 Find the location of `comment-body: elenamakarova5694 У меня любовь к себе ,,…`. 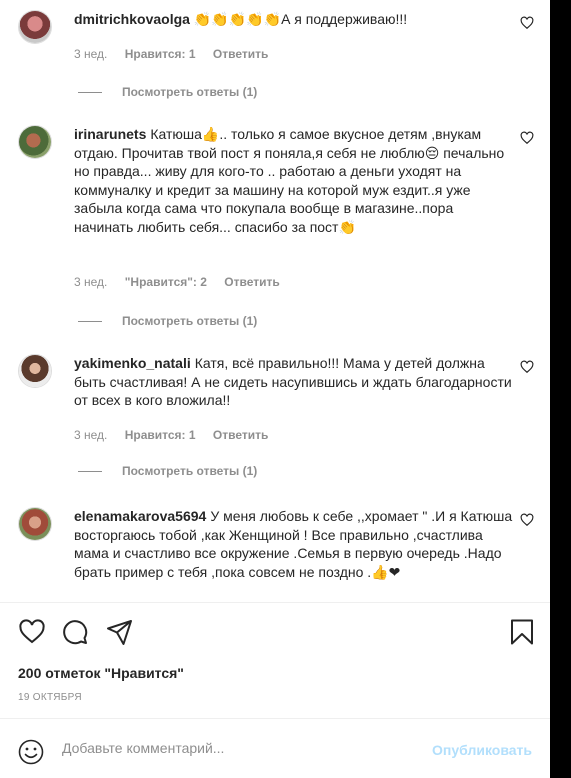

comment-body: elenamakarova5694 У меня любовь к себе ,,… is located at coordinates (294, 544).